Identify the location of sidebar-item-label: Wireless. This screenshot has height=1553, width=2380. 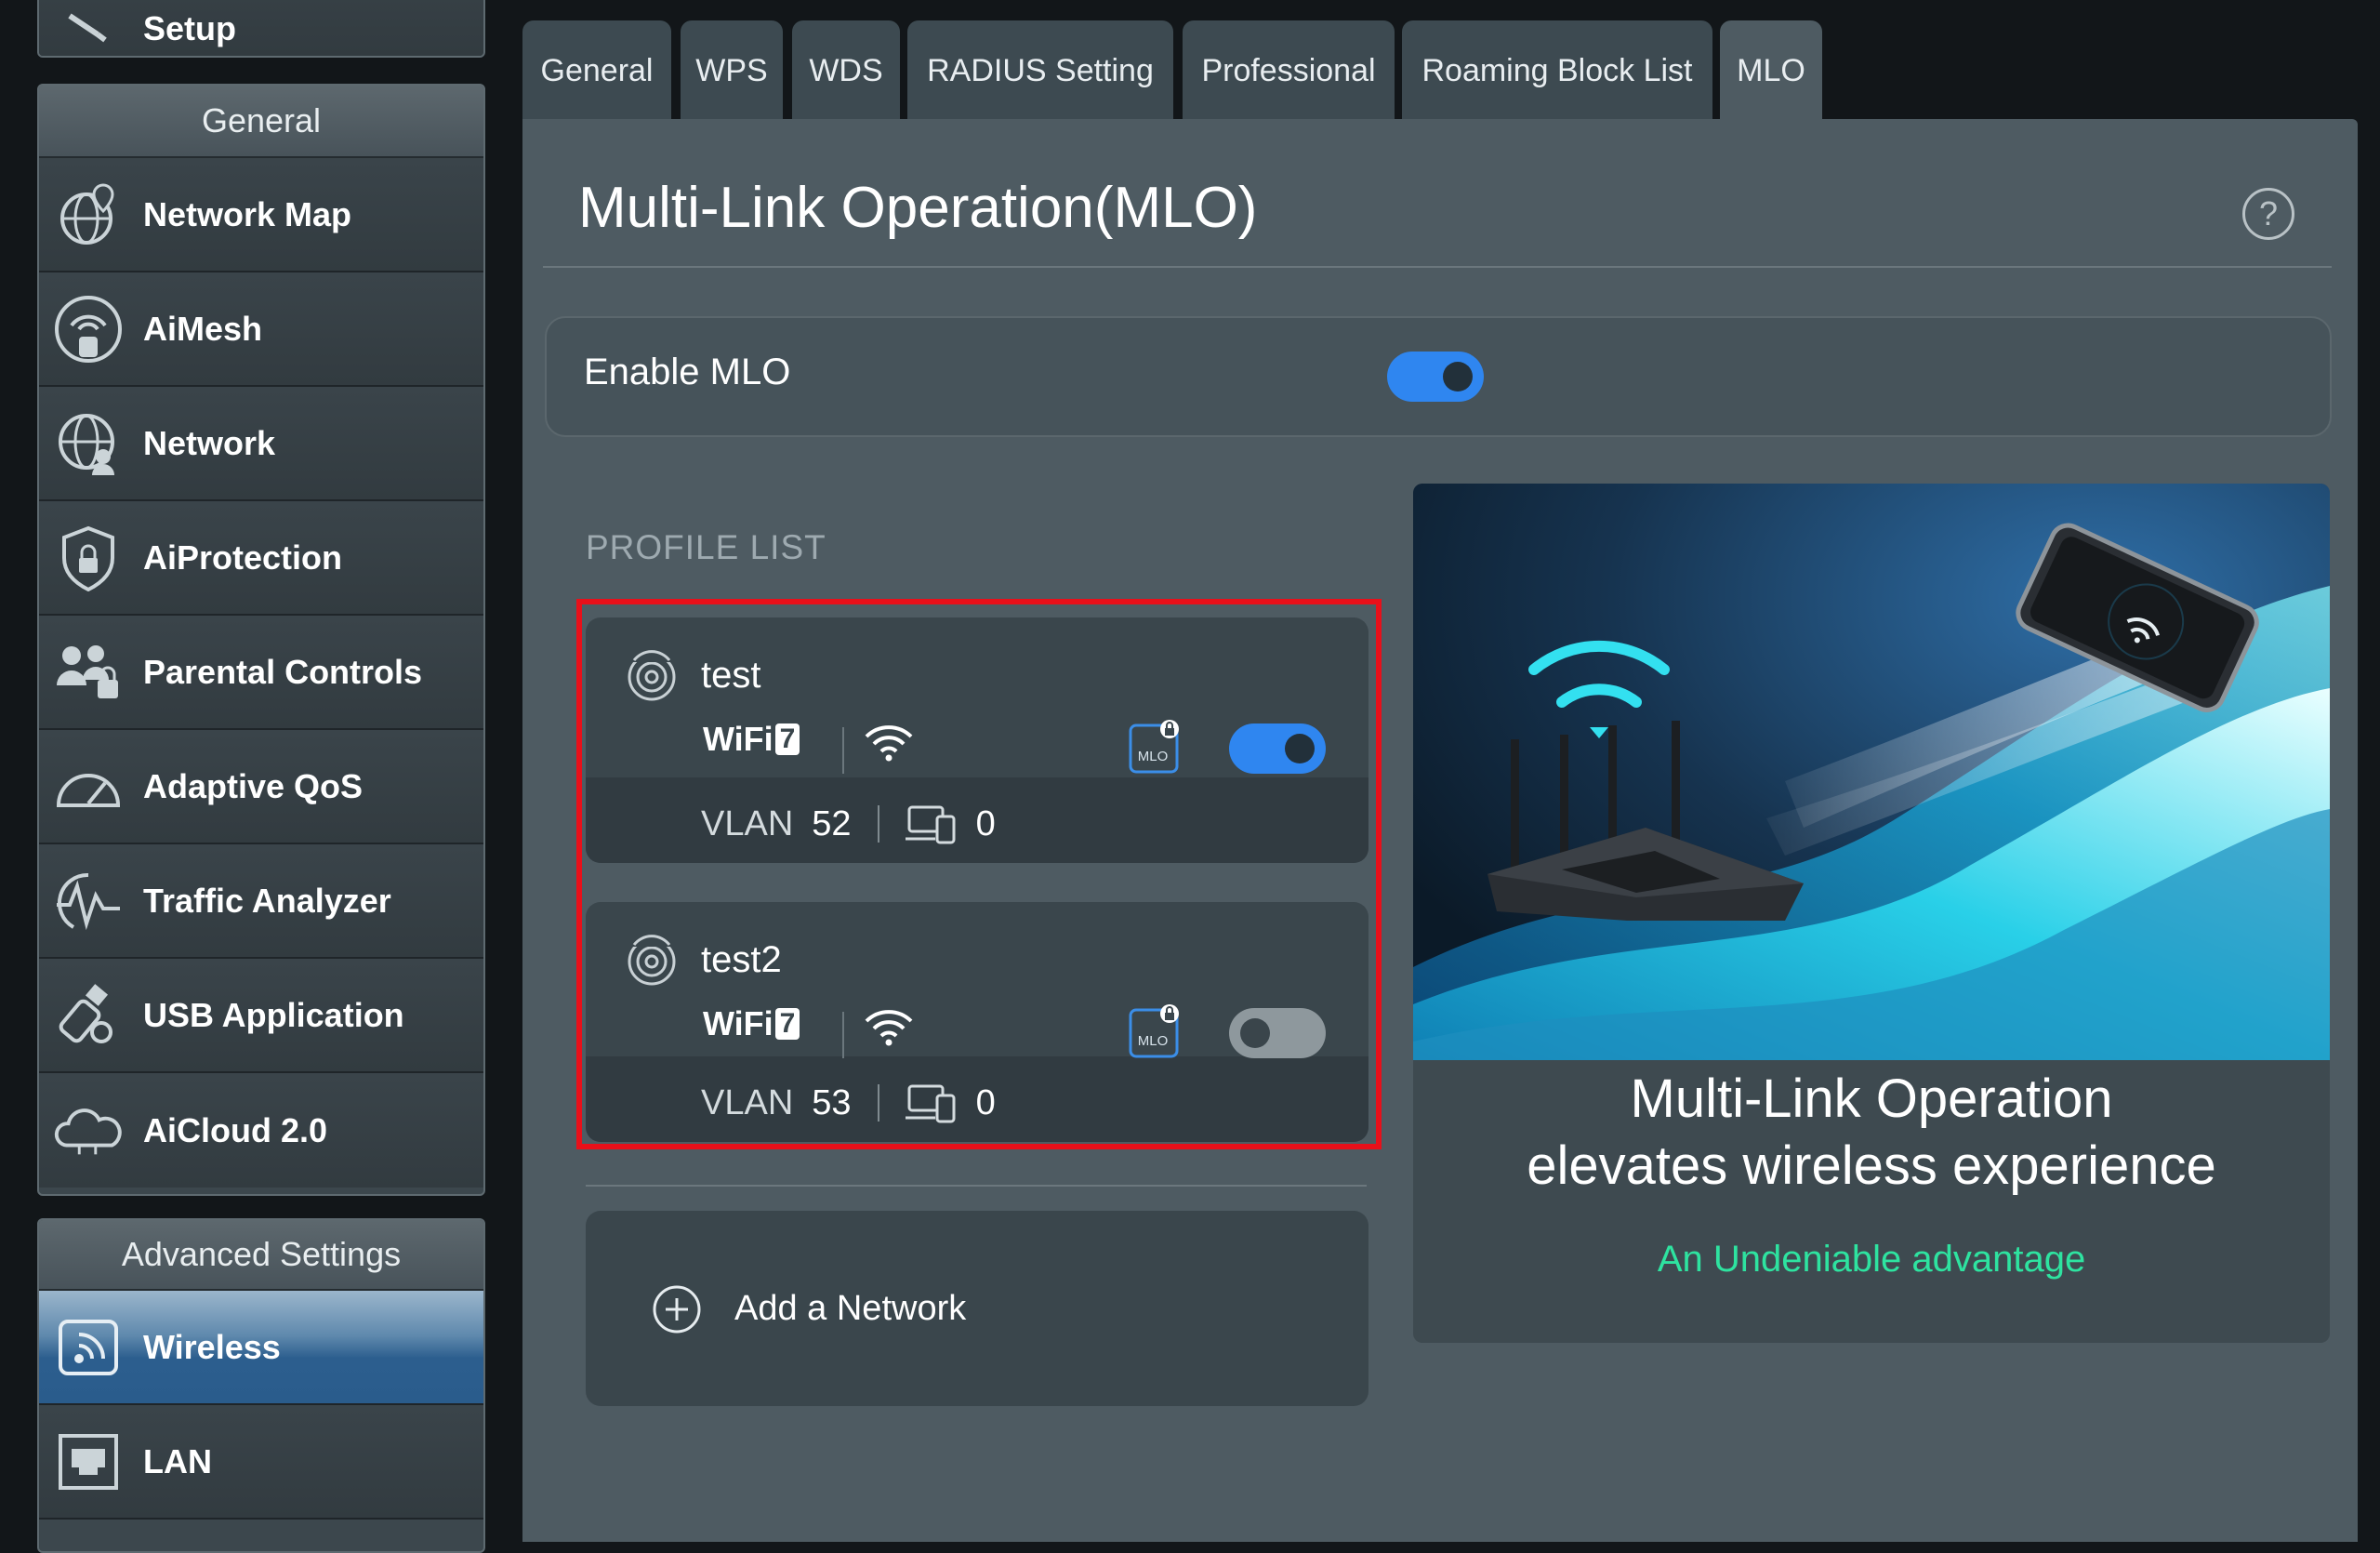
(212, 1346).